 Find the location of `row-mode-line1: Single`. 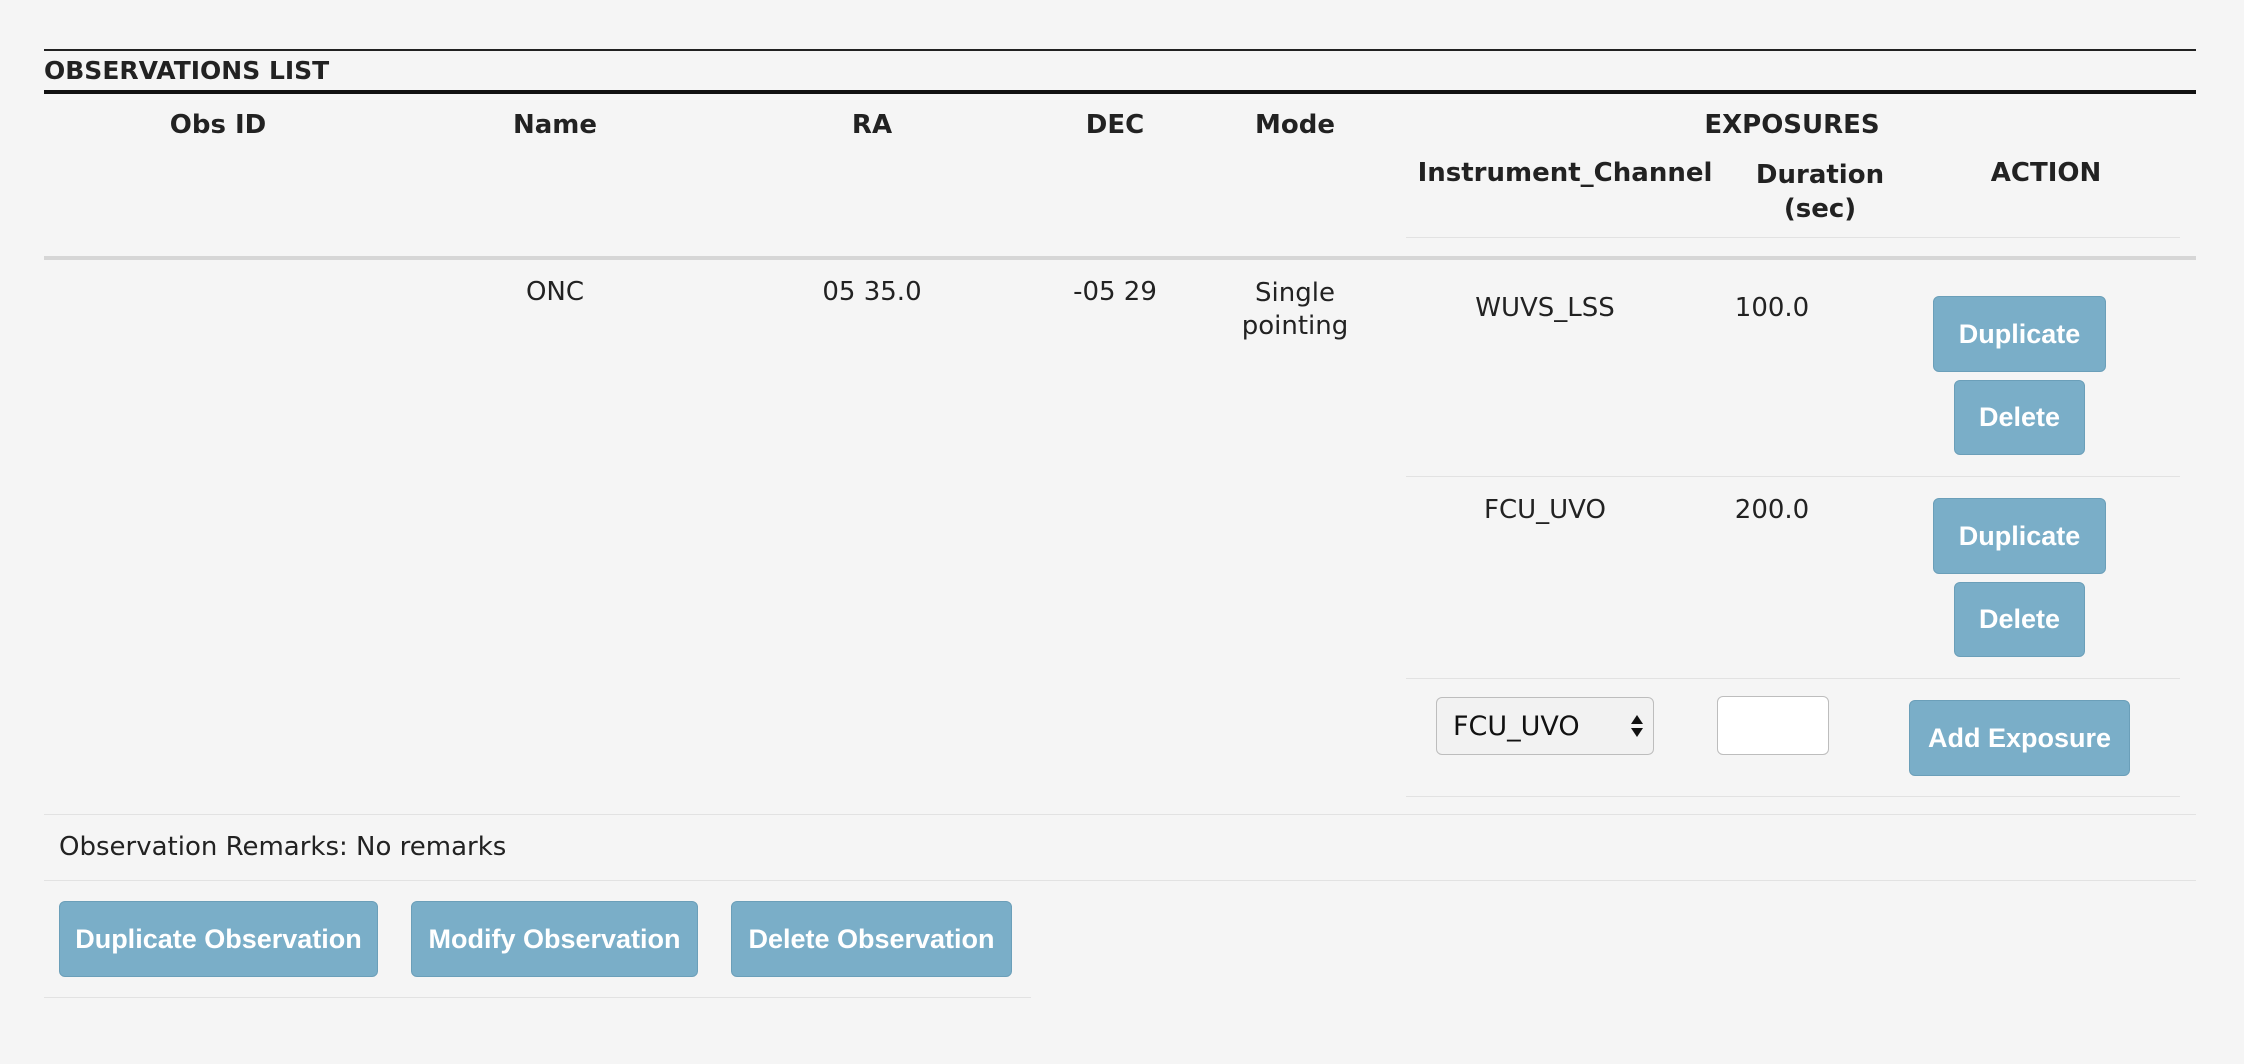

row-mode-line1: Single is located at coordinates (1295, 293).